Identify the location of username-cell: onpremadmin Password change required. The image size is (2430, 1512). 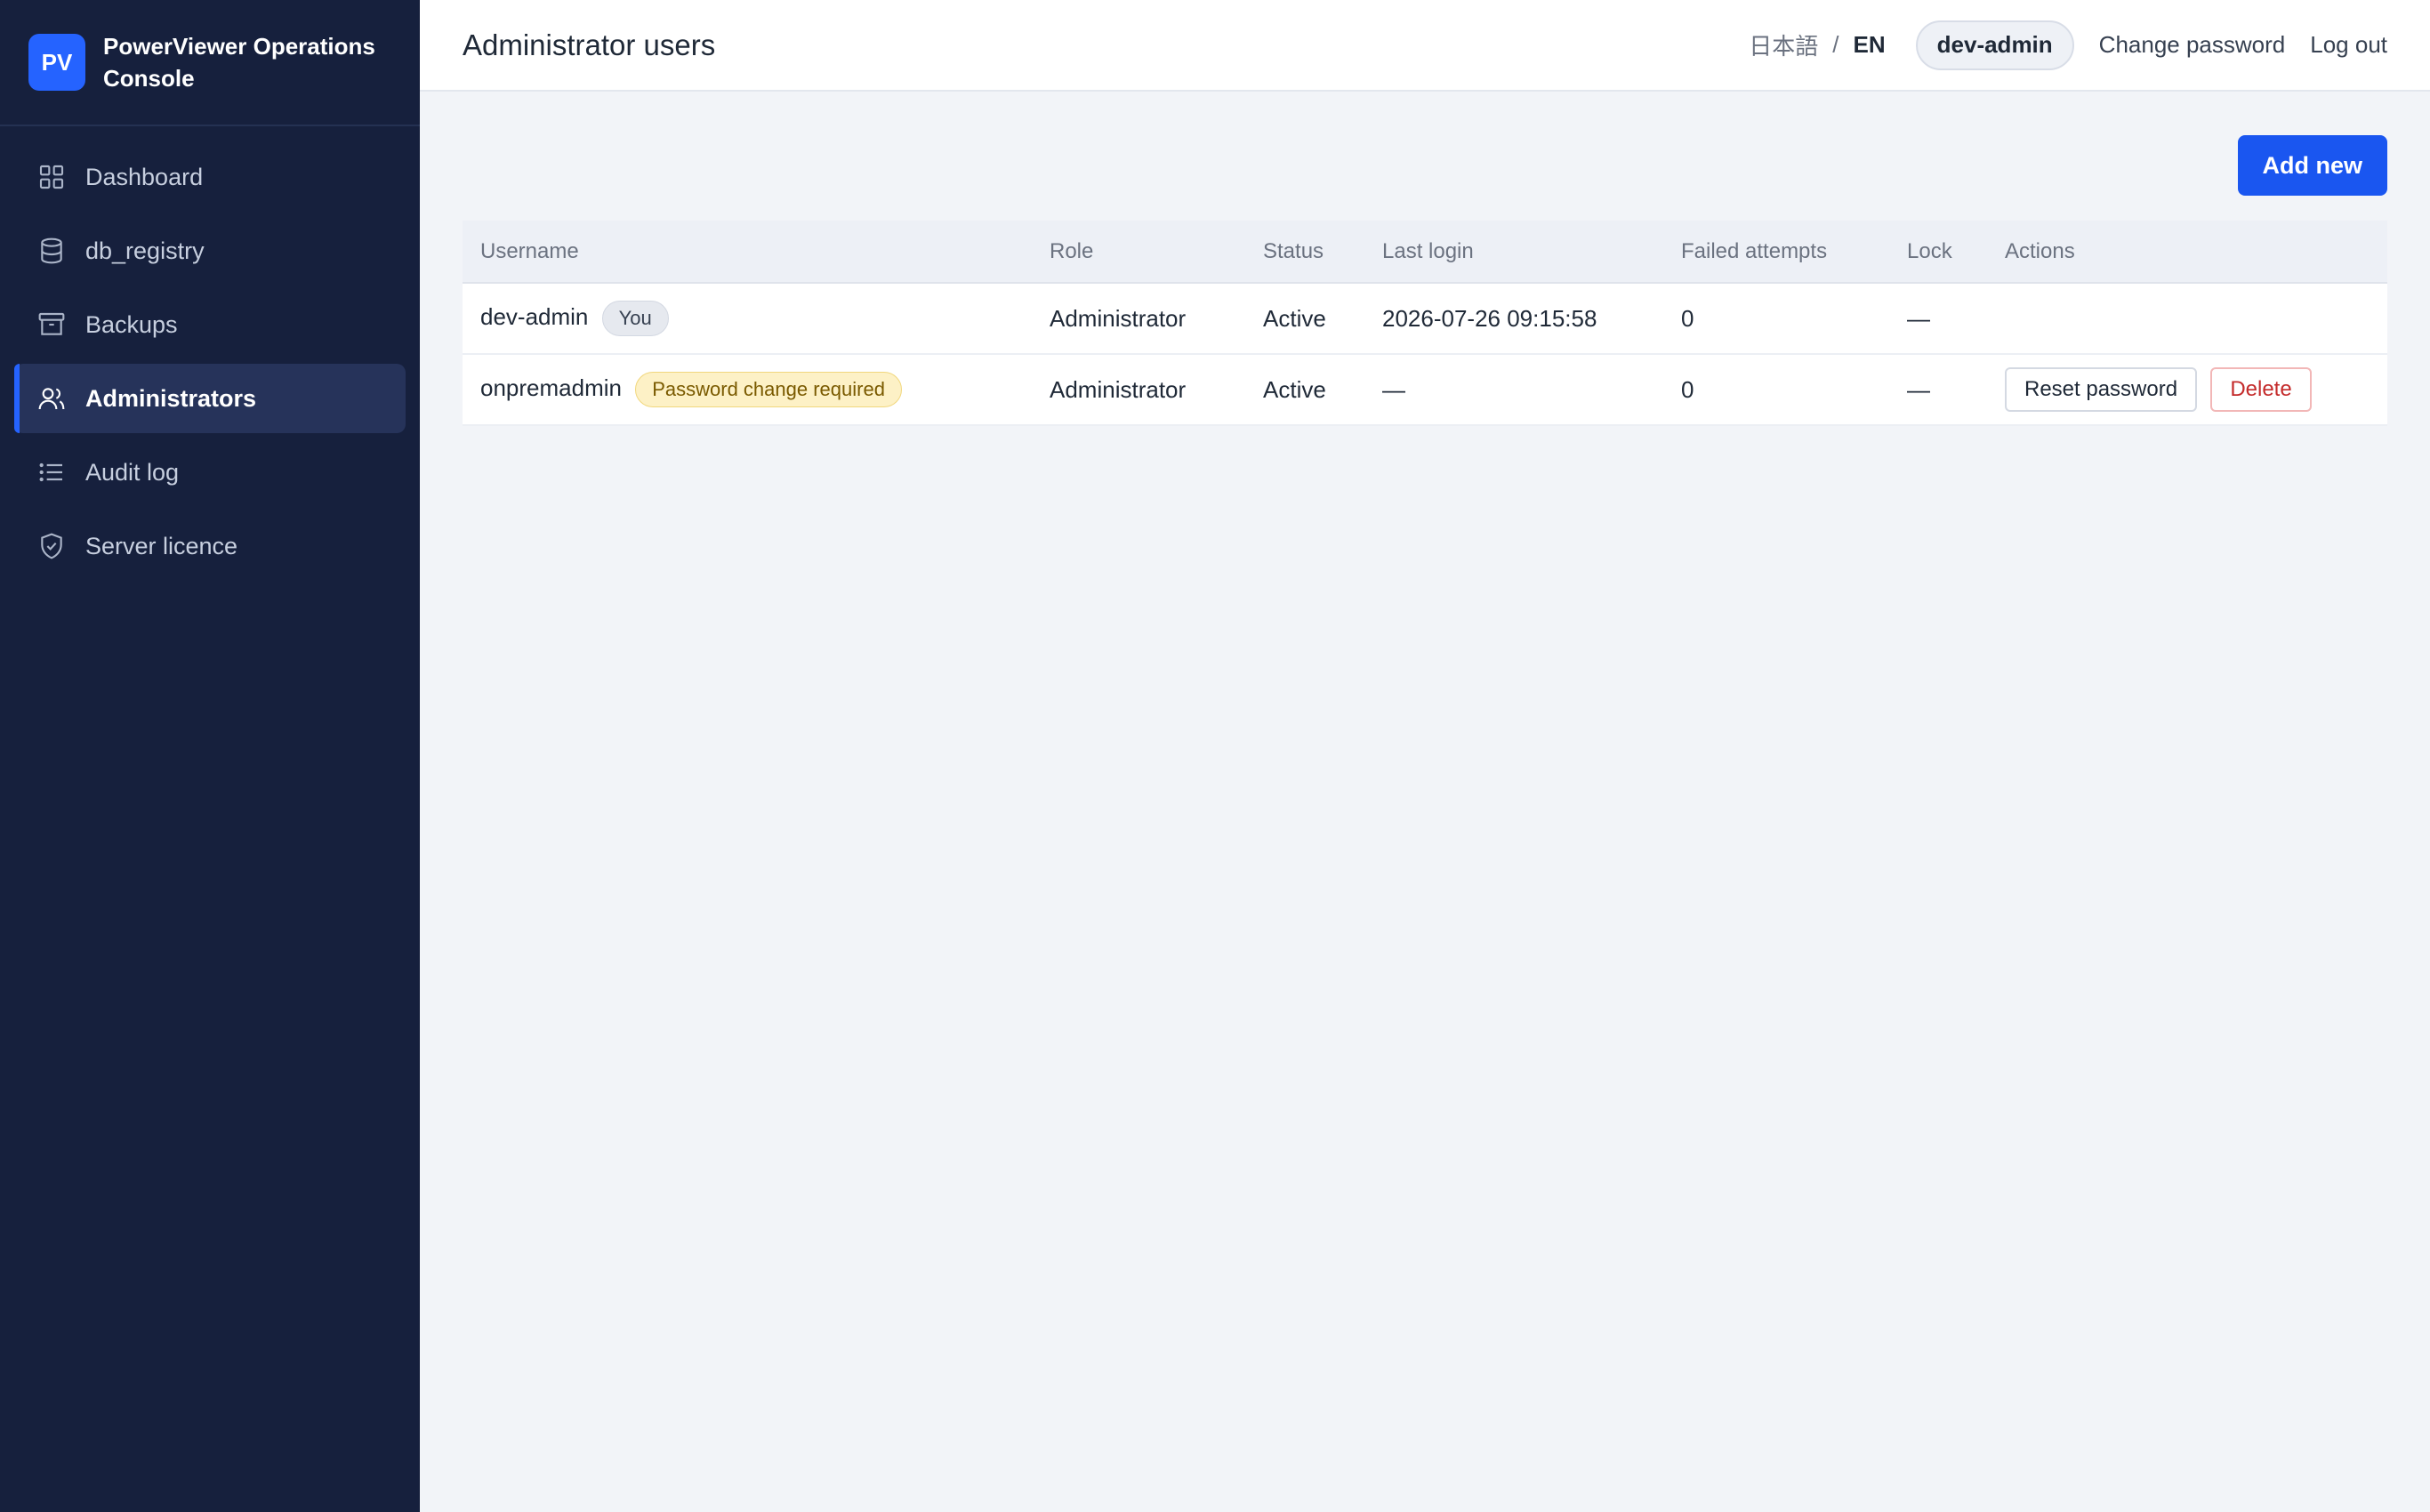
(747, 390).